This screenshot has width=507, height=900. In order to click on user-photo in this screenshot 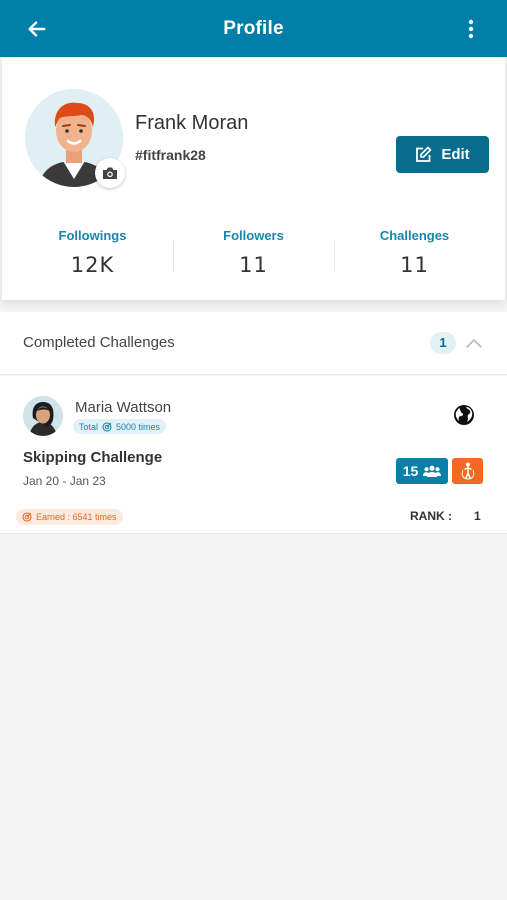, I will do `click(43, 416)`.